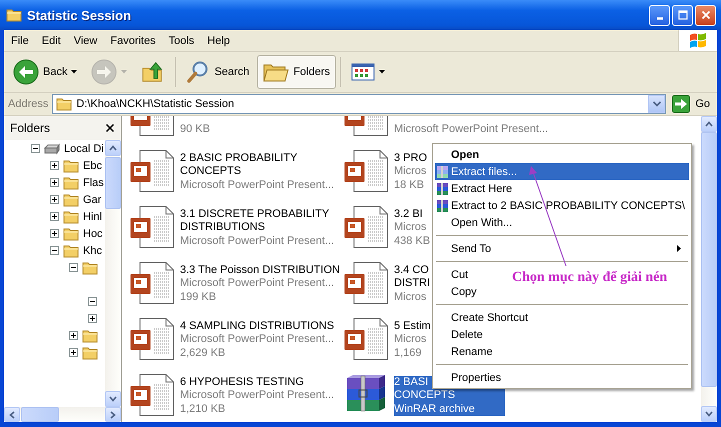 This screenshot has height=427, width=721. What do you see at coordinates (562, 154) in the screenshot?
I see `menu-item: Open` at bounding box center [562, 154].